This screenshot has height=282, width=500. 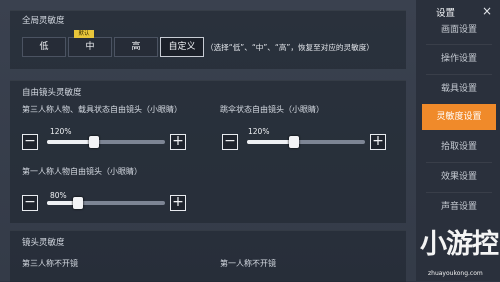 I want to click on option-custom-button: 自定义, so click(x=182, y=47).